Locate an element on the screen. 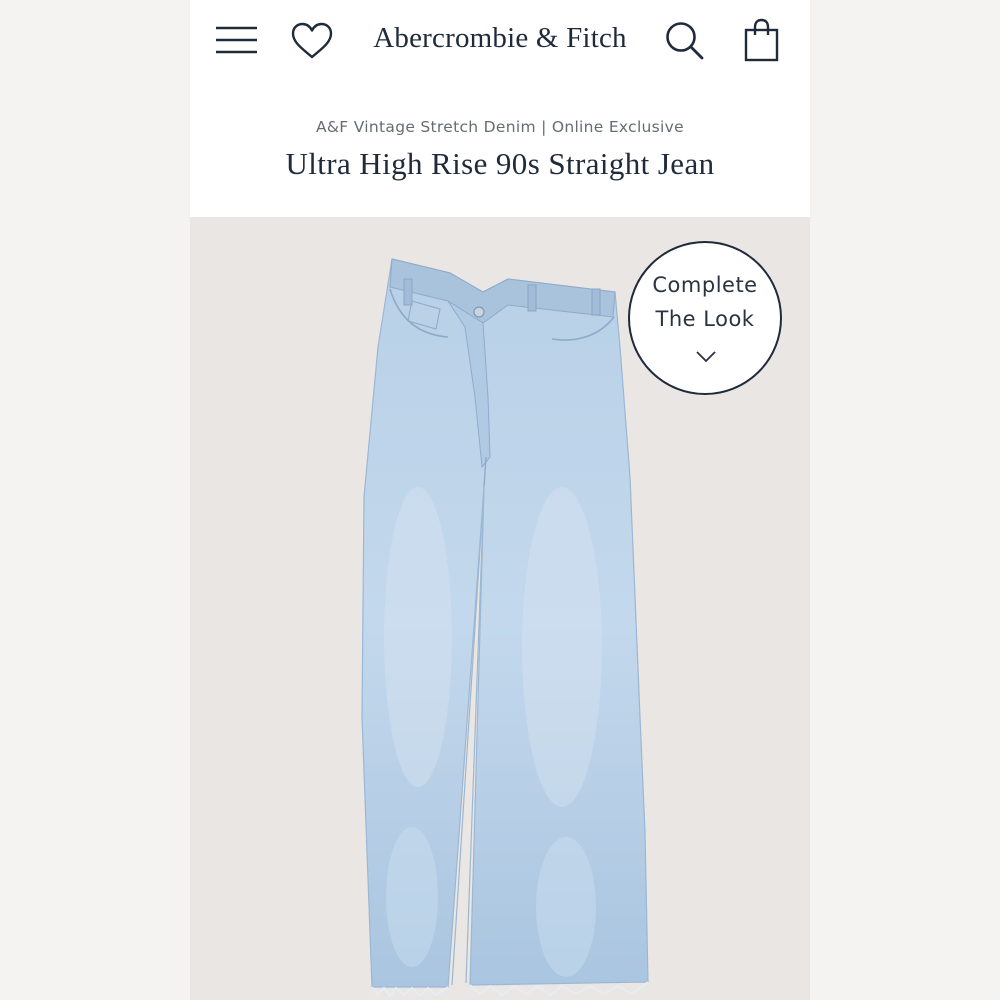  complete-the-look-button: Complete The Look is located at coordinates (705, 318).